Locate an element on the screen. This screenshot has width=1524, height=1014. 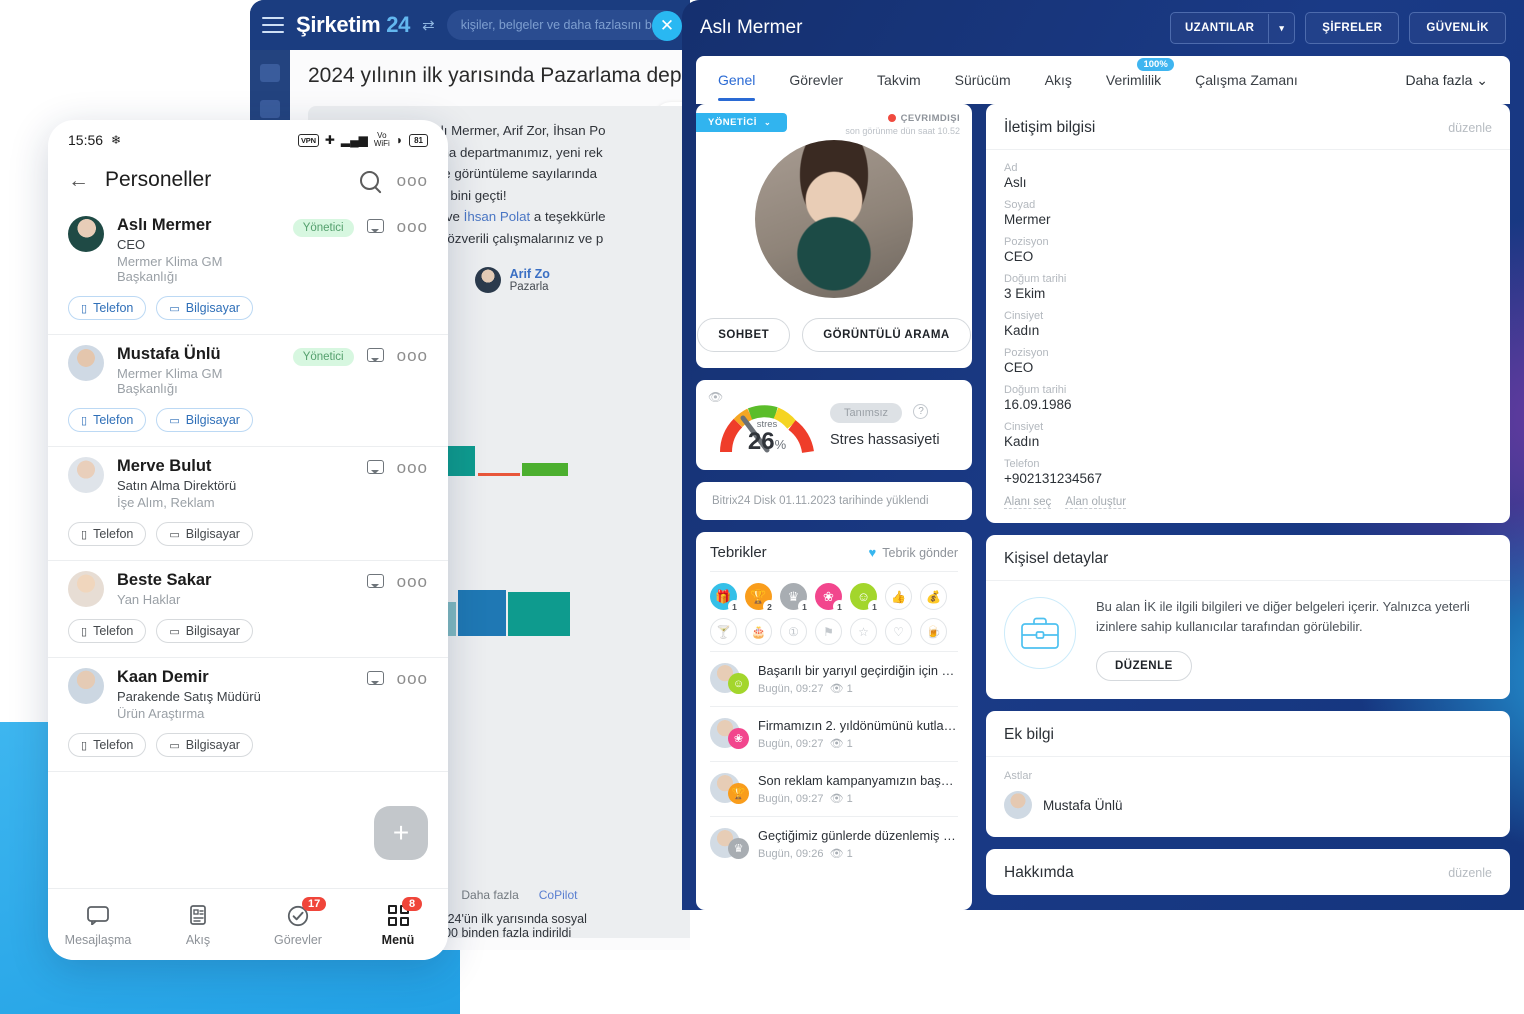
video-call-button: GÖRÜNTÜLÜ ARAMA is located at coordinates (886, 335).